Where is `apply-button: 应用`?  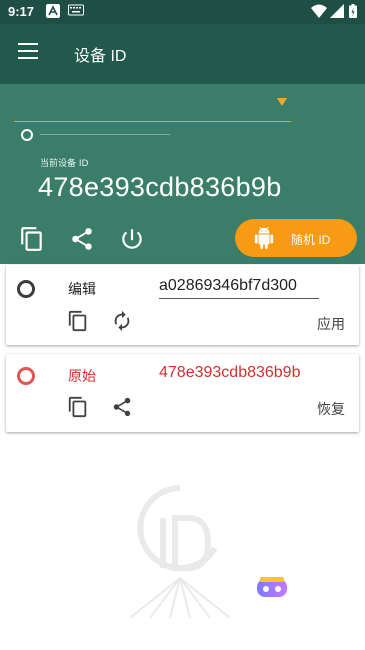 apply-button: 应用 is located at coordinates (331, 324).